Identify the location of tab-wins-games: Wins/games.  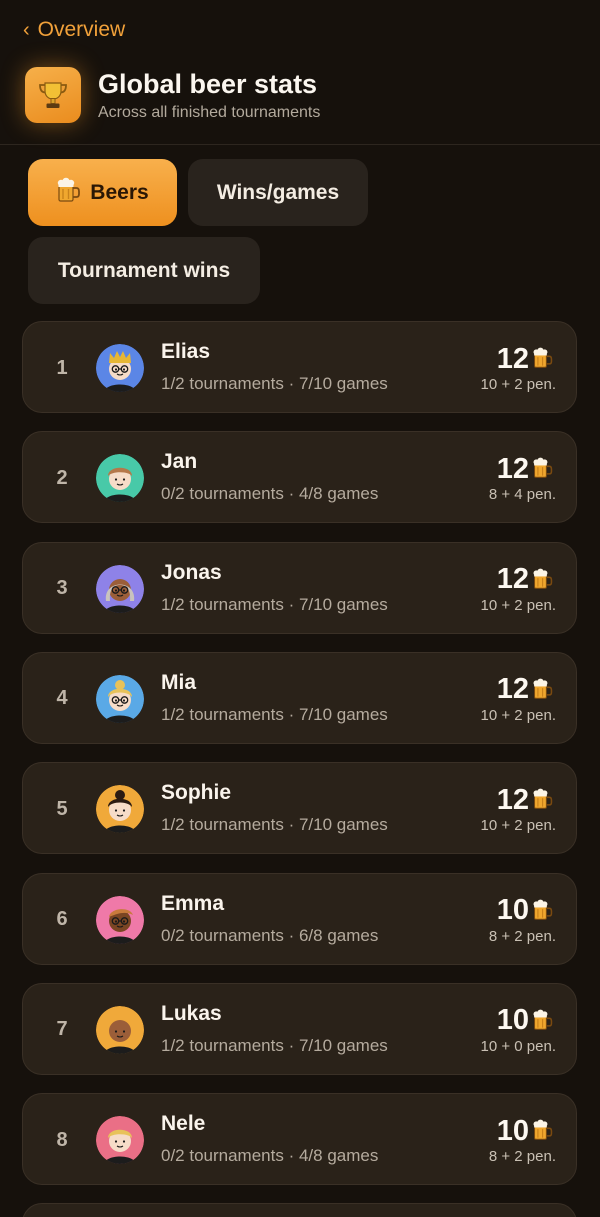
(278, 192).